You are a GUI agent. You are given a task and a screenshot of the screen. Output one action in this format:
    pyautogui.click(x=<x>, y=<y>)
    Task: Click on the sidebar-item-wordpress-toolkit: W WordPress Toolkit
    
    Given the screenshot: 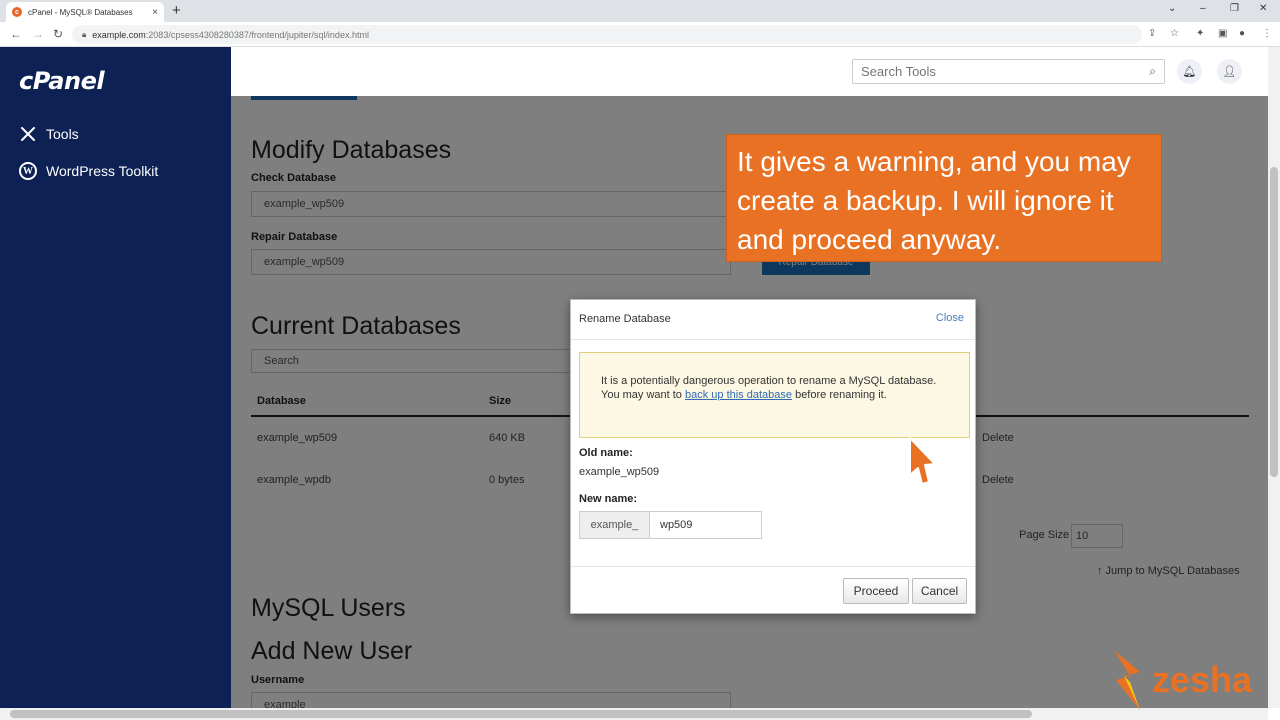 What is the action you would take?
    pyautogui.click(x=88, y=171)
    